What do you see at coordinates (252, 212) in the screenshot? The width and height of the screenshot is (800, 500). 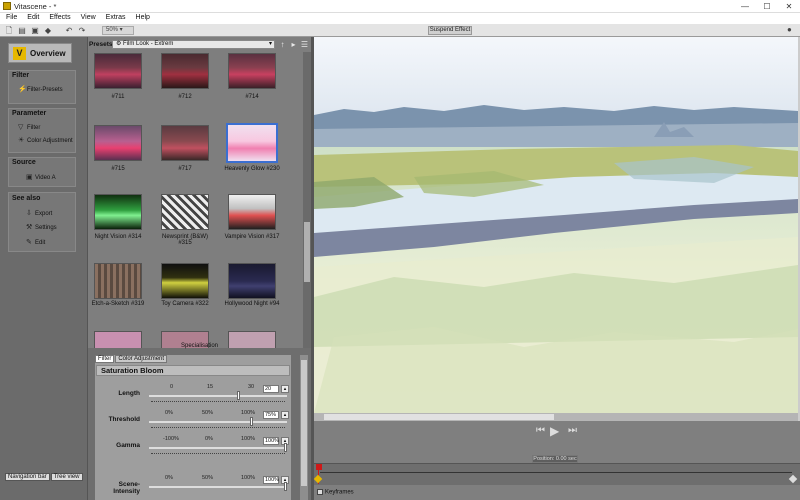 I see `preset-thumbnail-vampire-vision` at bounding box center [252, 212].